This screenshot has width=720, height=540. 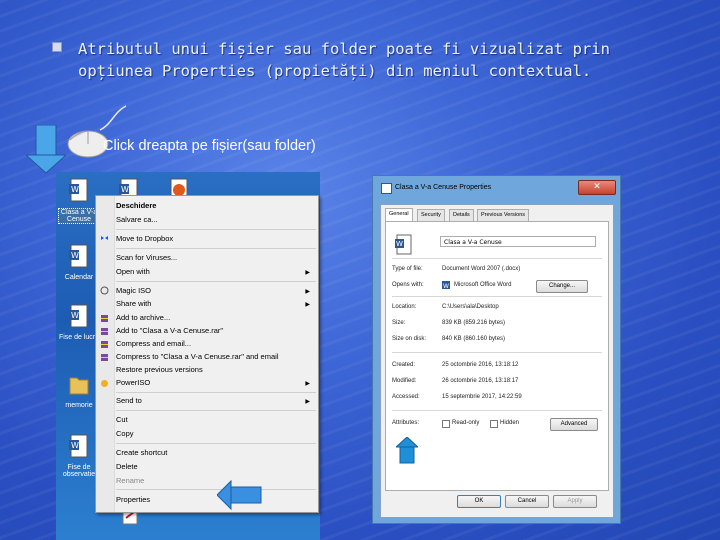 What do you see at coordinates (97, 131) in the screenshot?
I see `mouse-icon` at bounding box center [97, 131].